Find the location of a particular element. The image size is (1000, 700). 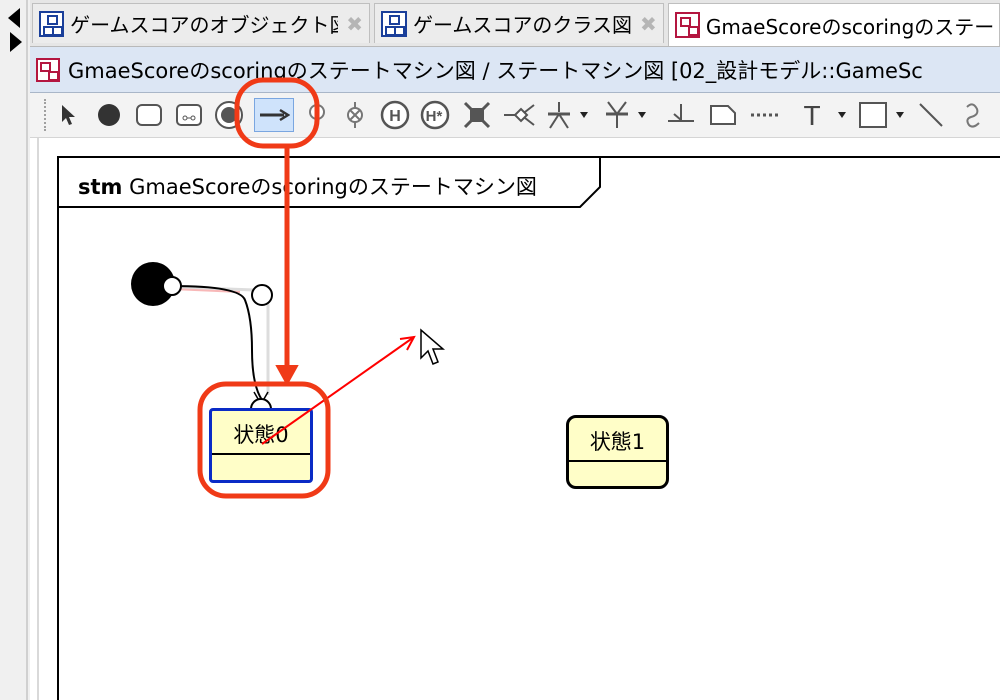

highlight-transition-tool is located at coordinates (277, 113).